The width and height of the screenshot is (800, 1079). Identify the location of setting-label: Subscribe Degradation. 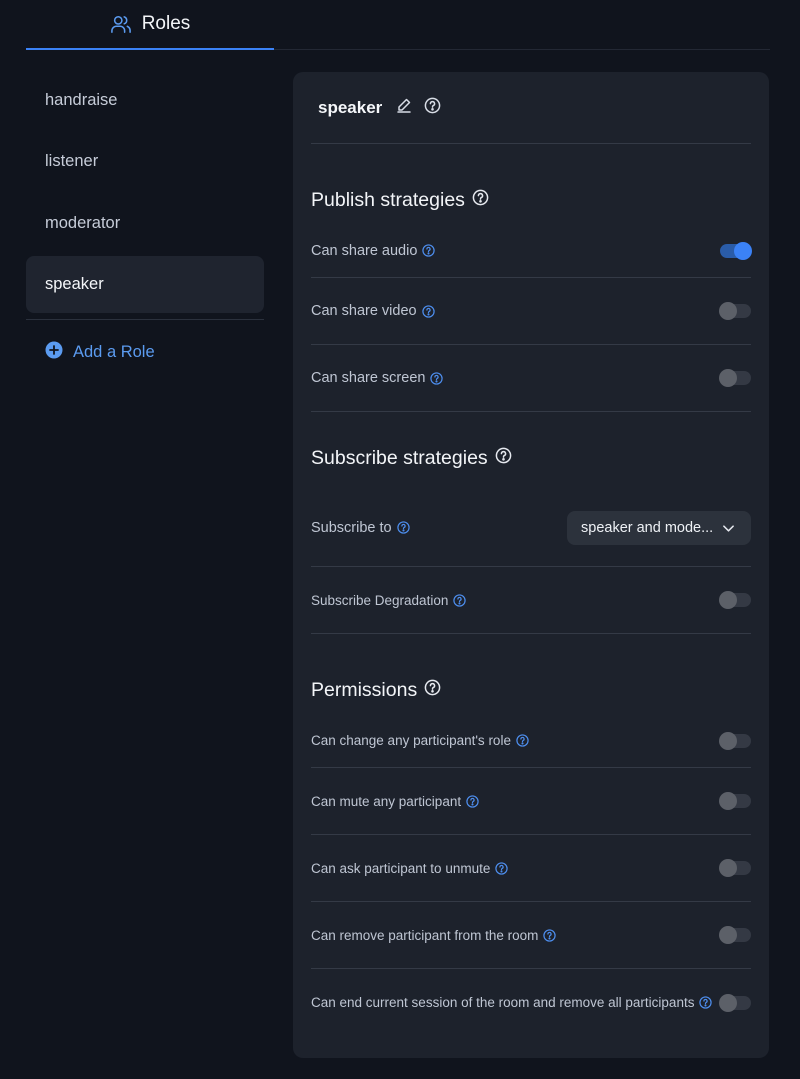
(380, 600).